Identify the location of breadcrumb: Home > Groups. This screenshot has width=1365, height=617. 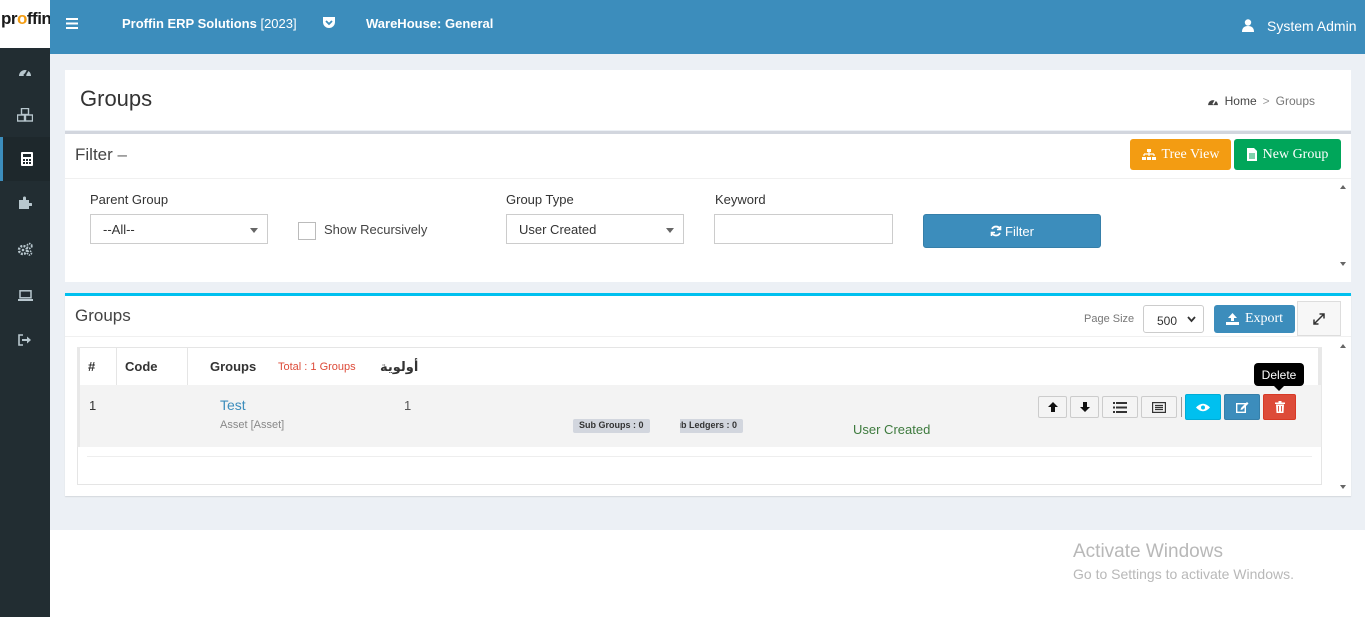
(1261, 101).